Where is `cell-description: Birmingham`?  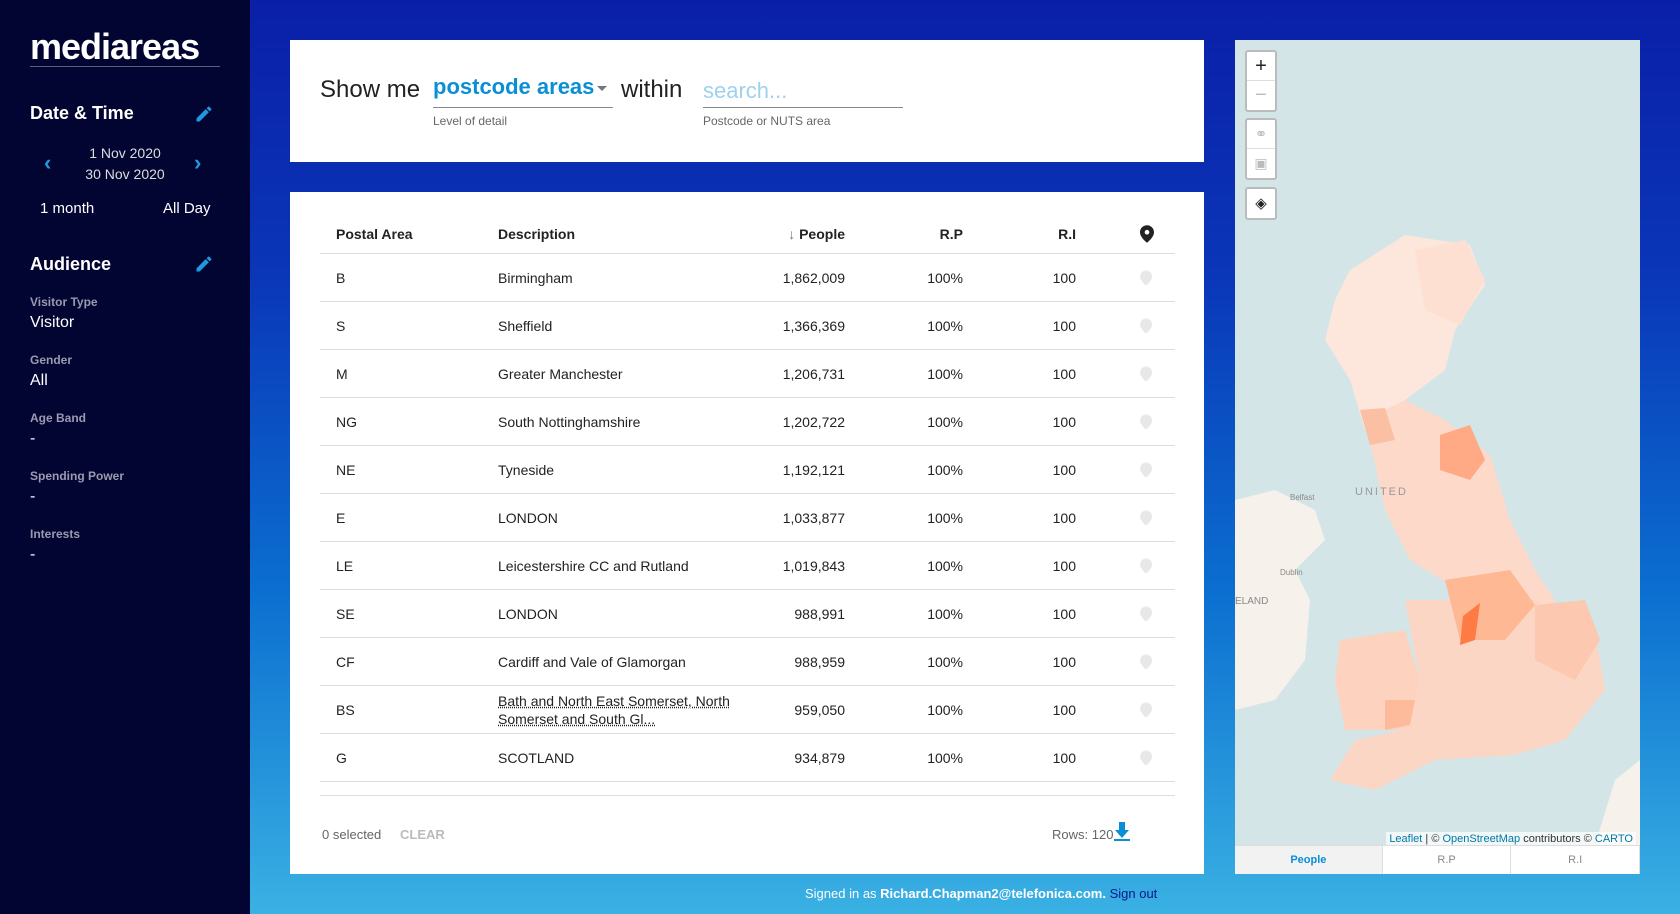 cell-description: Birmingham is located at coordinates (535, 277).